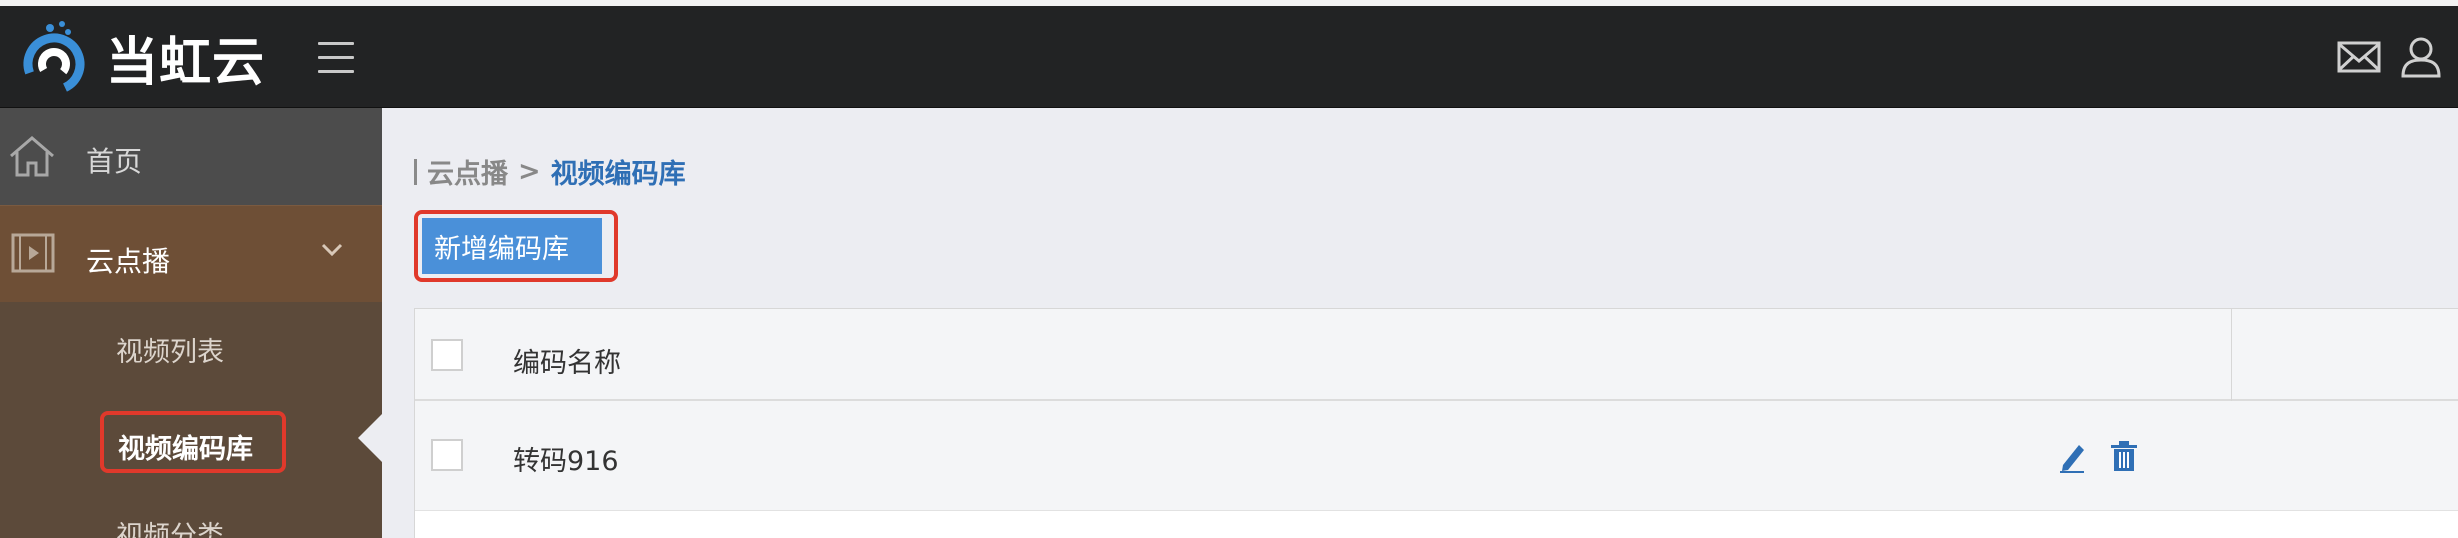  What do you see at coordinates (336, 59) in the screenshot?
I see `menu-icon` at bounding box center [336, 59].